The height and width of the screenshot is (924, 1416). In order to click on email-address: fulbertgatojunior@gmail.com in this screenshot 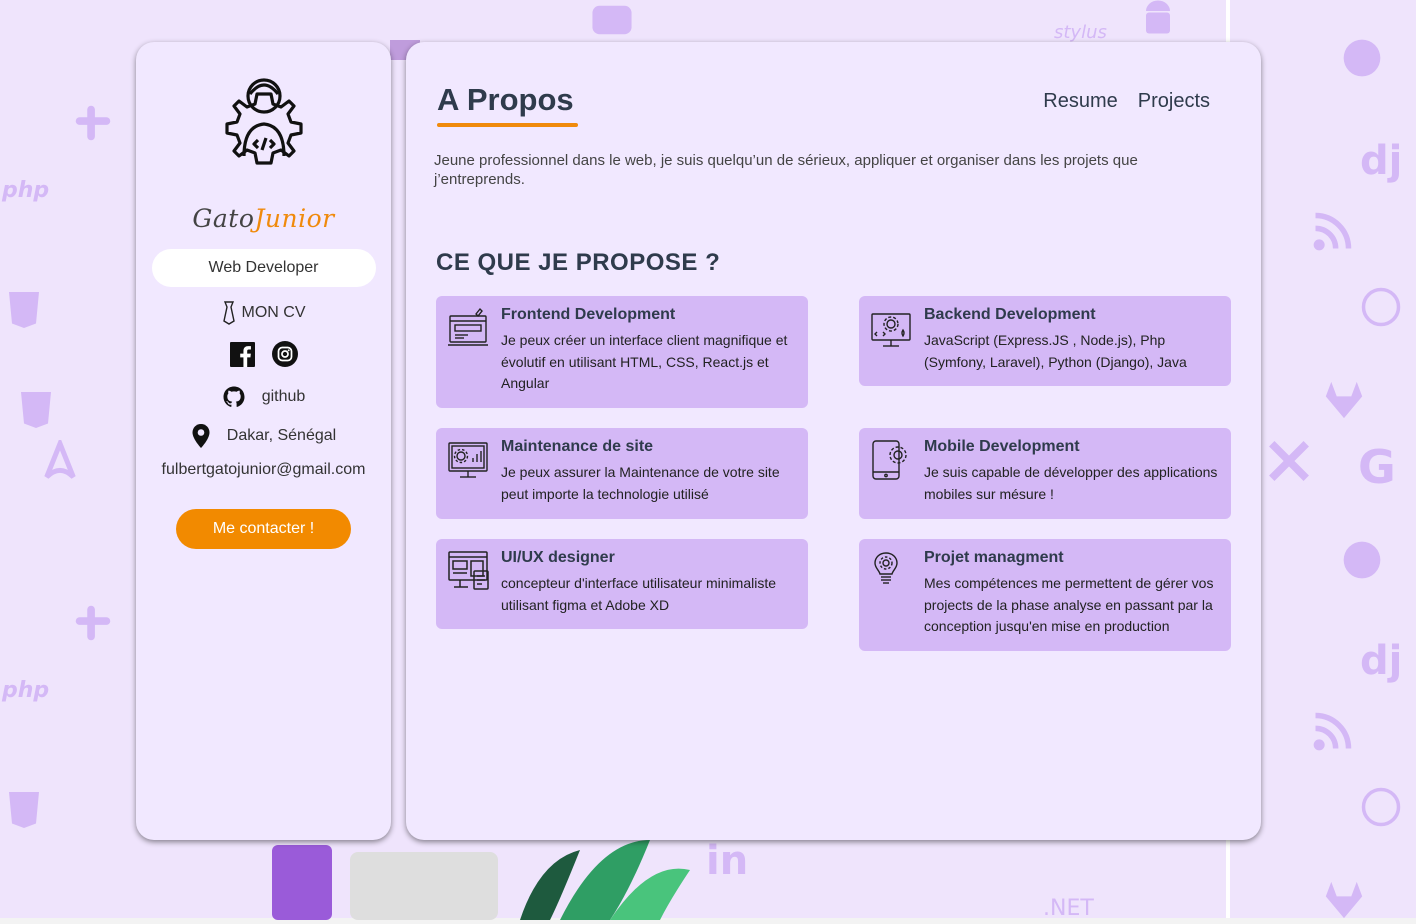, I will do `click(264, 470)`.